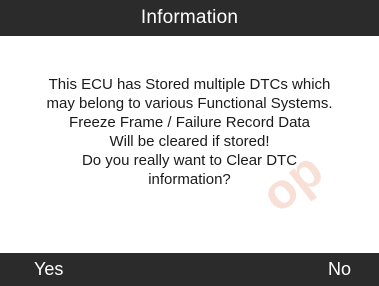  What do you see at coordinates (189, 179) in the screenshot?
I see `message-line: information?` at bounding box center [189, 179].